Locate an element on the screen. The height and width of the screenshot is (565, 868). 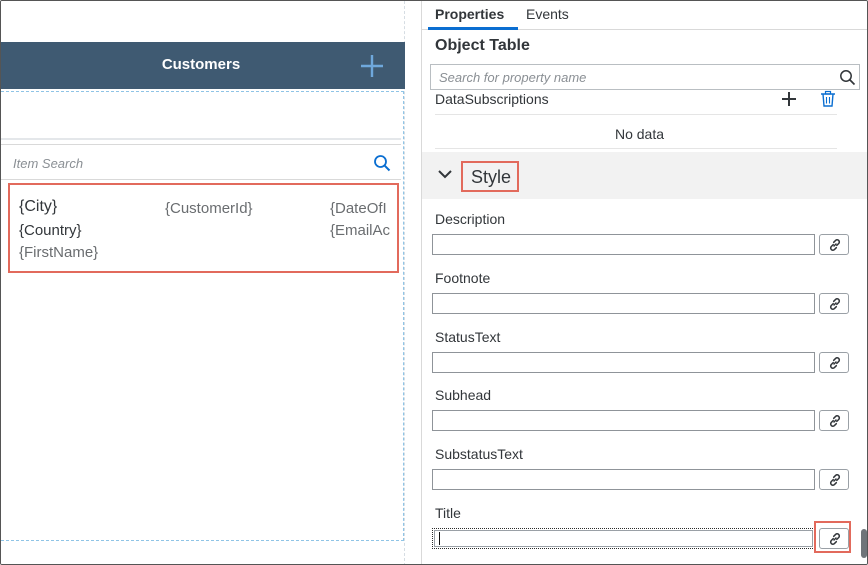
property-search-placeholder: Search for property name is located at coordinates (513, 77).